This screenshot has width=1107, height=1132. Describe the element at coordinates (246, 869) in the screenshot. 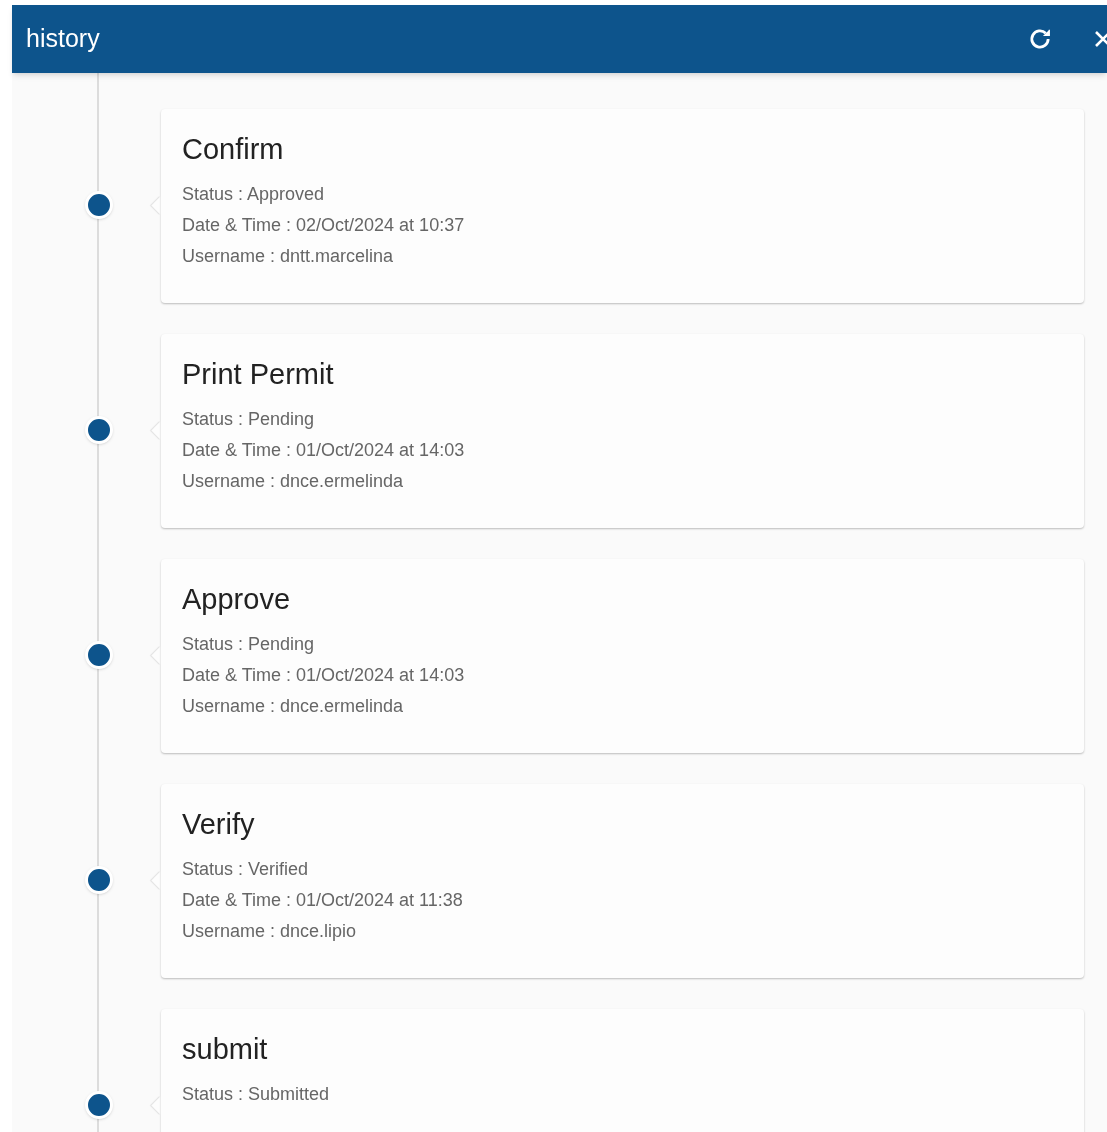

I see `status-text: Status : Verified` at that location.